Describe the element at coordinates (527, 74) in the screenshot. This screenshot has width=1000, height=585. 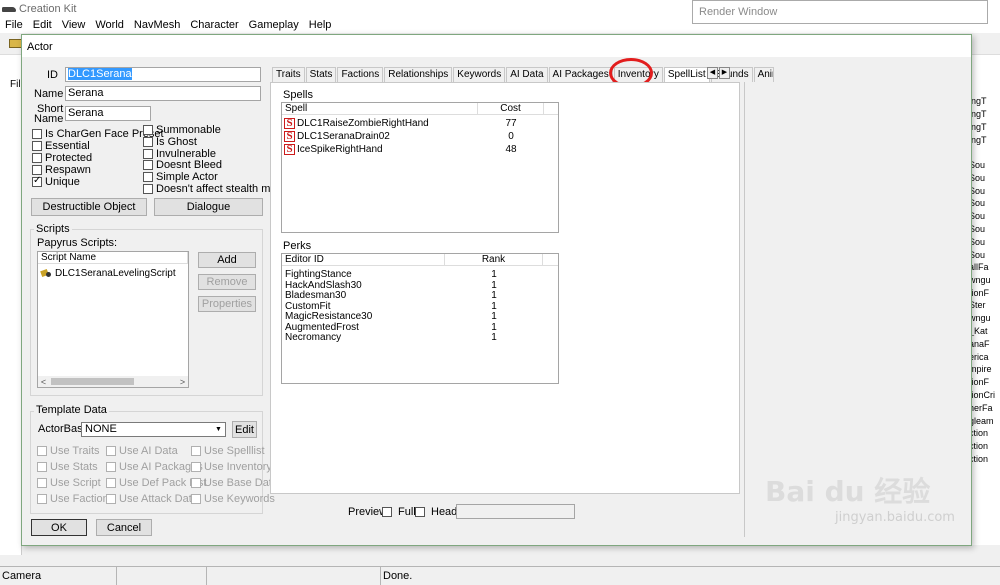
I see `tab-ai-data: AI Data` at that location.